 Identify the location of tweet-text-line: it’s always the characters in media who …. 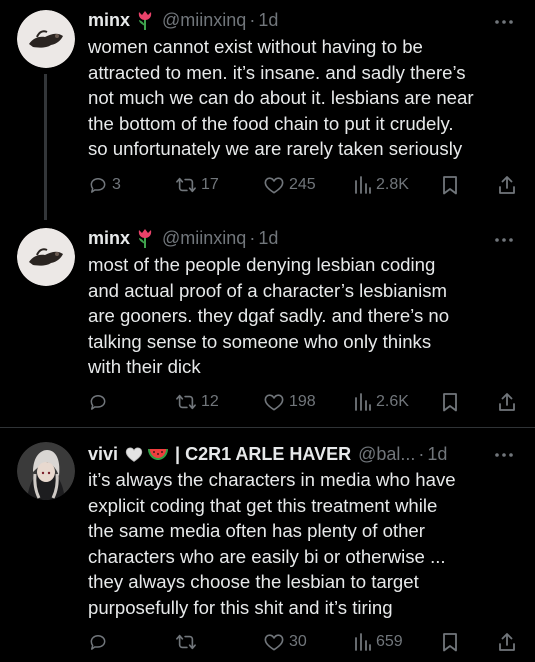
(272, 479).